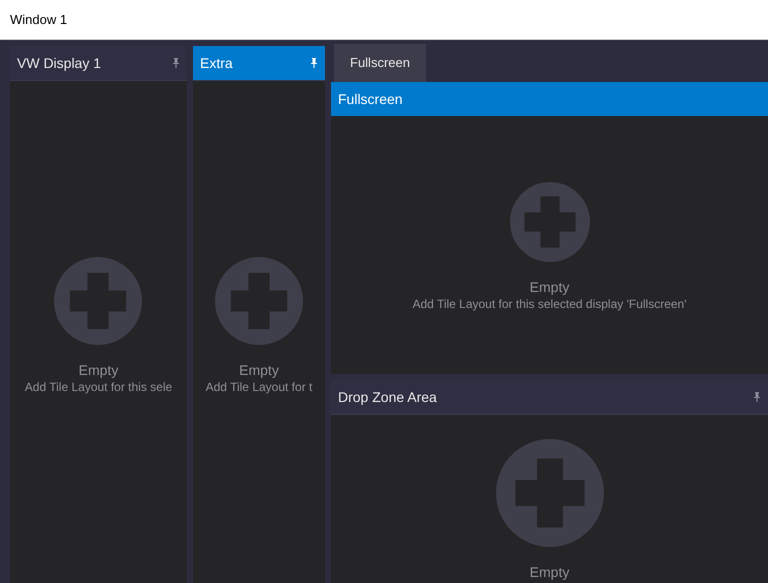 This screenshot has width=768, height=583. What do you see at coordinates (98, 387) in the screenshot?
I see `empty-description: Add Tile Layout for this sele` at bounding box center [98, 387].